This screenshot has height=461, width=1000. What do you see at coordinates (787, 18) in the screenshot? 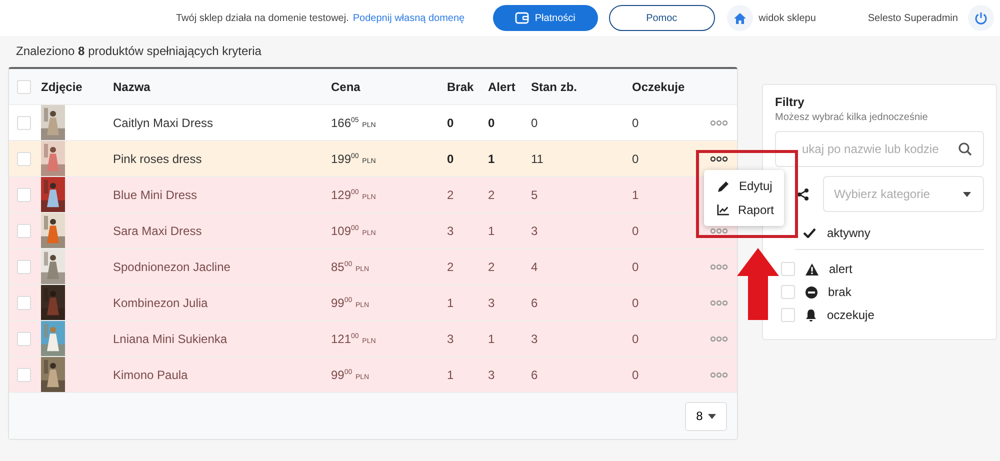
I see `shop-view-link: widok sklepu` at bounding box center [787, 18].